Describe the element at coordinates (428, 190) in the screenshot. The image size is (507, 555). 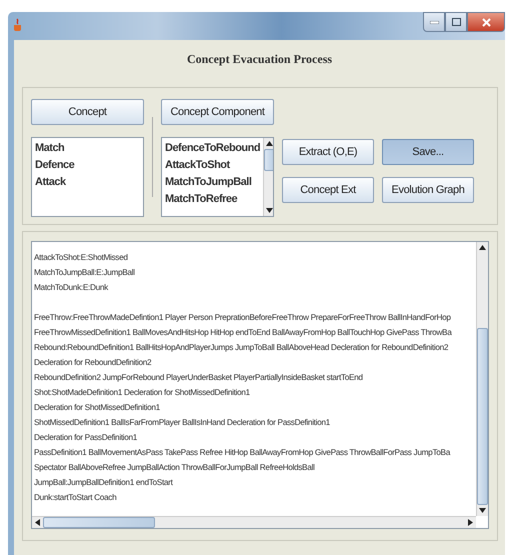
I see `action-button: Evolution Graph` at that location.